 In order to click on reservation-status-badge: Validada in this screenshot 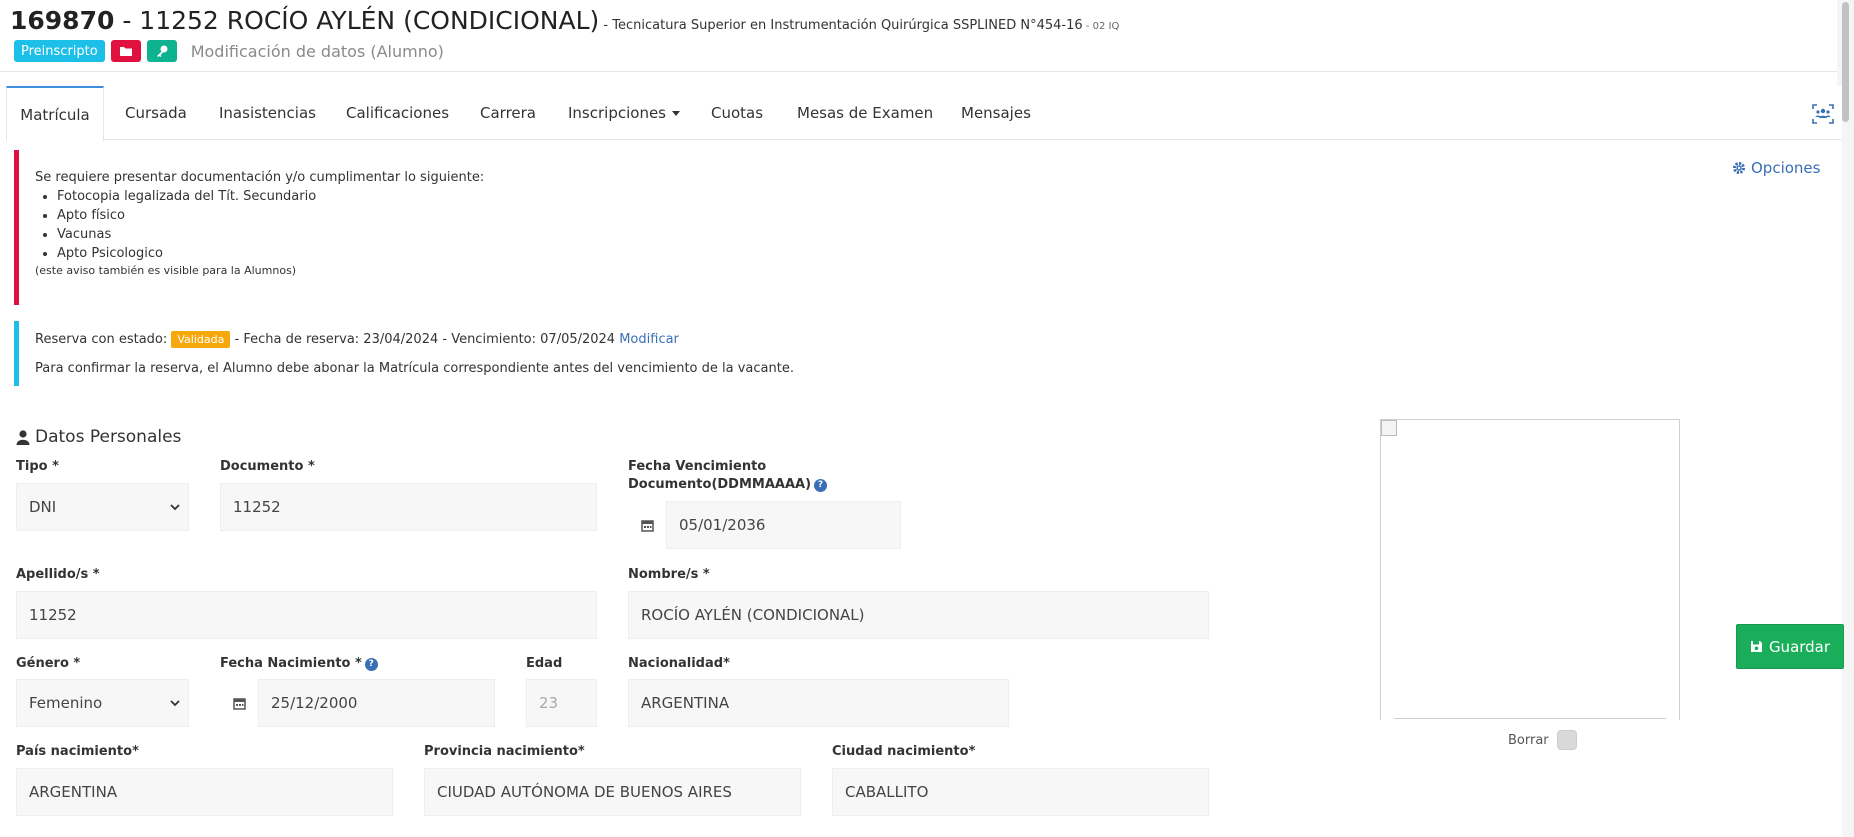, I will do `click(201, 339)`.